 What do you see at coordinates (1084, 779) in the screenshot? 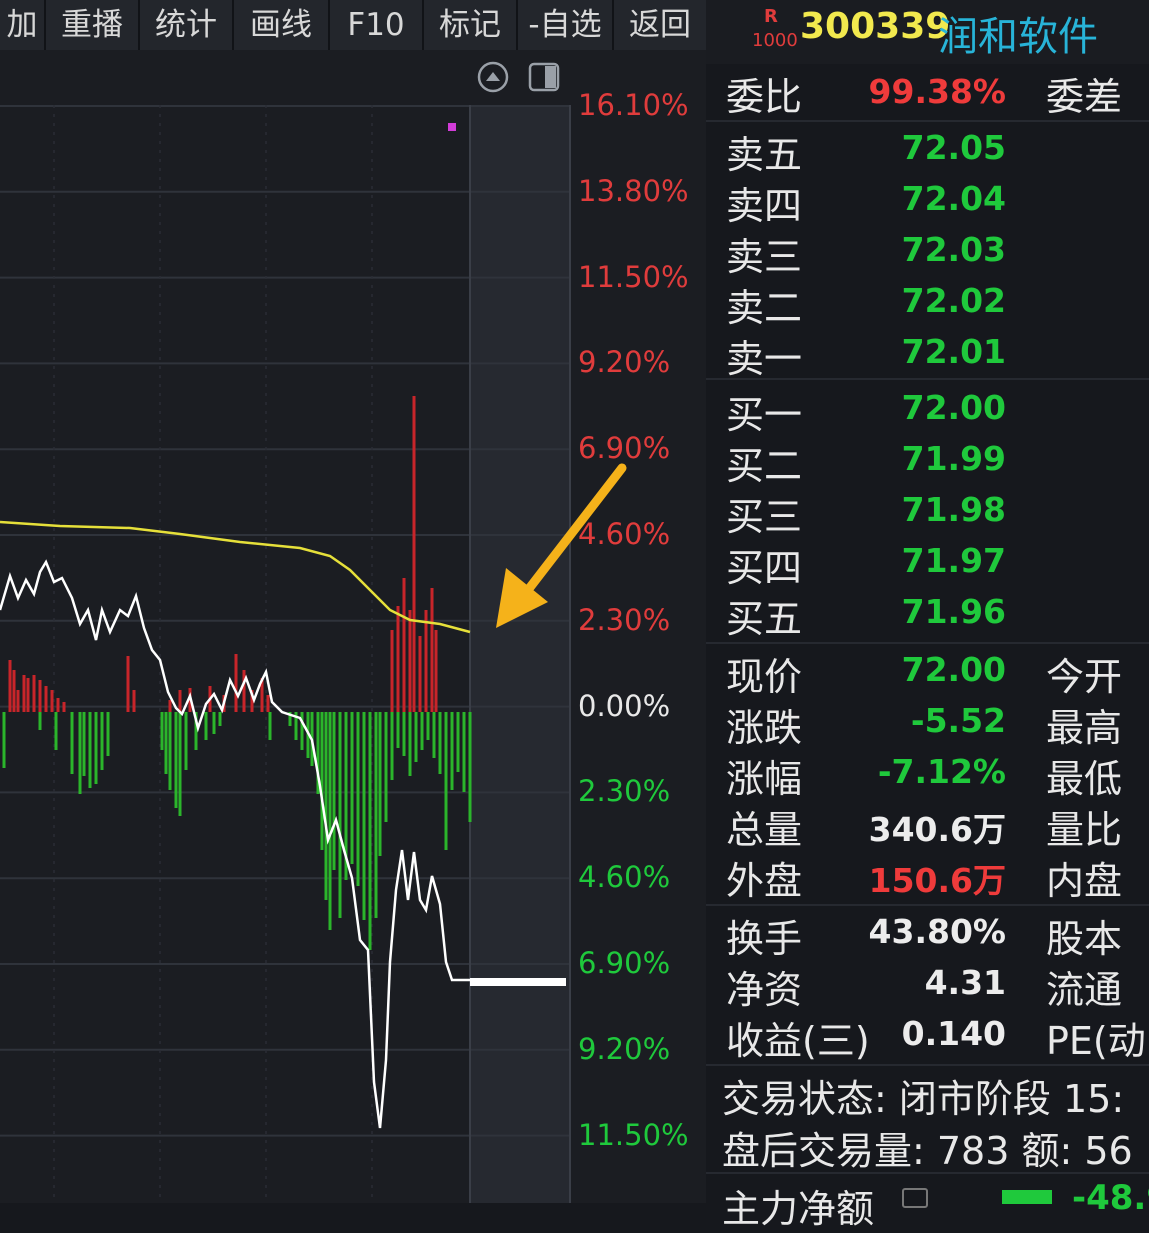
I see `stat-label-right: 最低` at bounding box center [1084, 779].